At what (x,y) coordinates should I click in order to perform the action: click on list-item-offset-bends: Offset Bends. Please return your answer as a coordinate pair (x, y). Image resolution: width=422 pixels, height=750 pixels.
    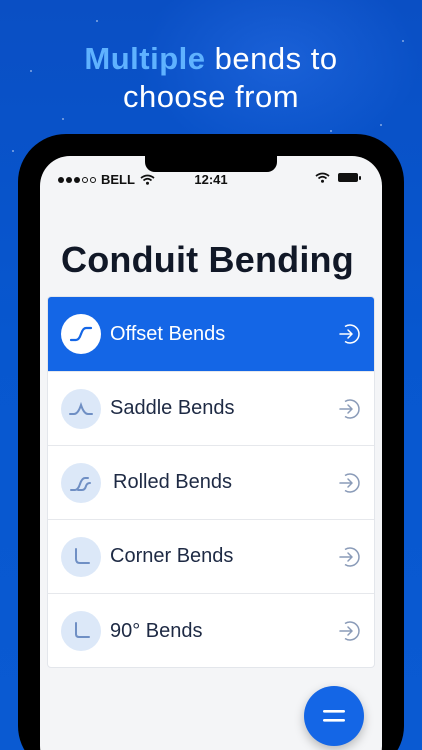
    Looking at the image, I should click on (211, 334).